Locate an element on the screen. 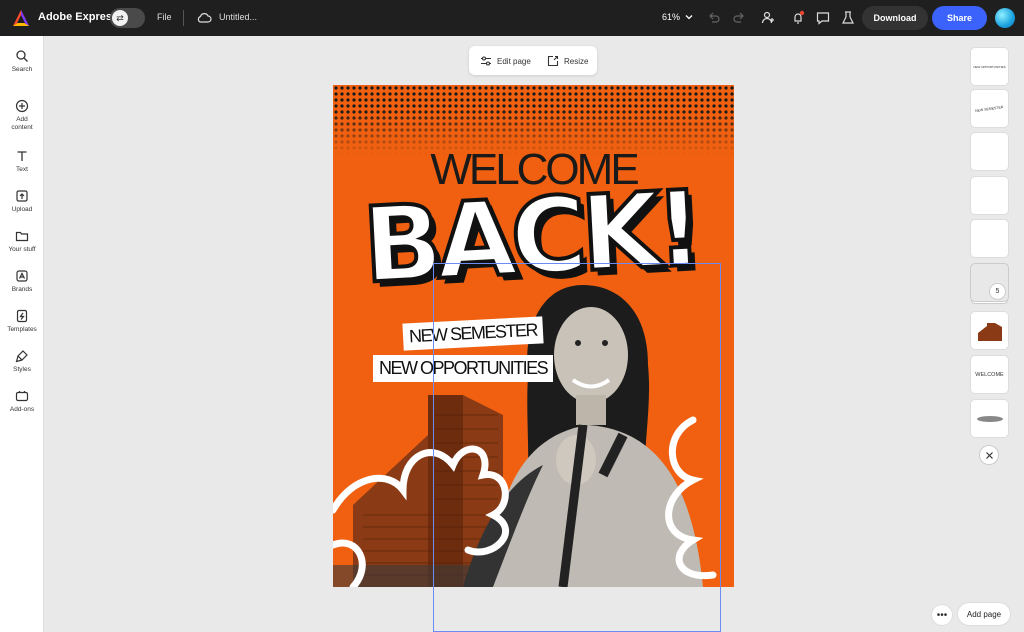  templates-icon is located at coordinates (22, 316).